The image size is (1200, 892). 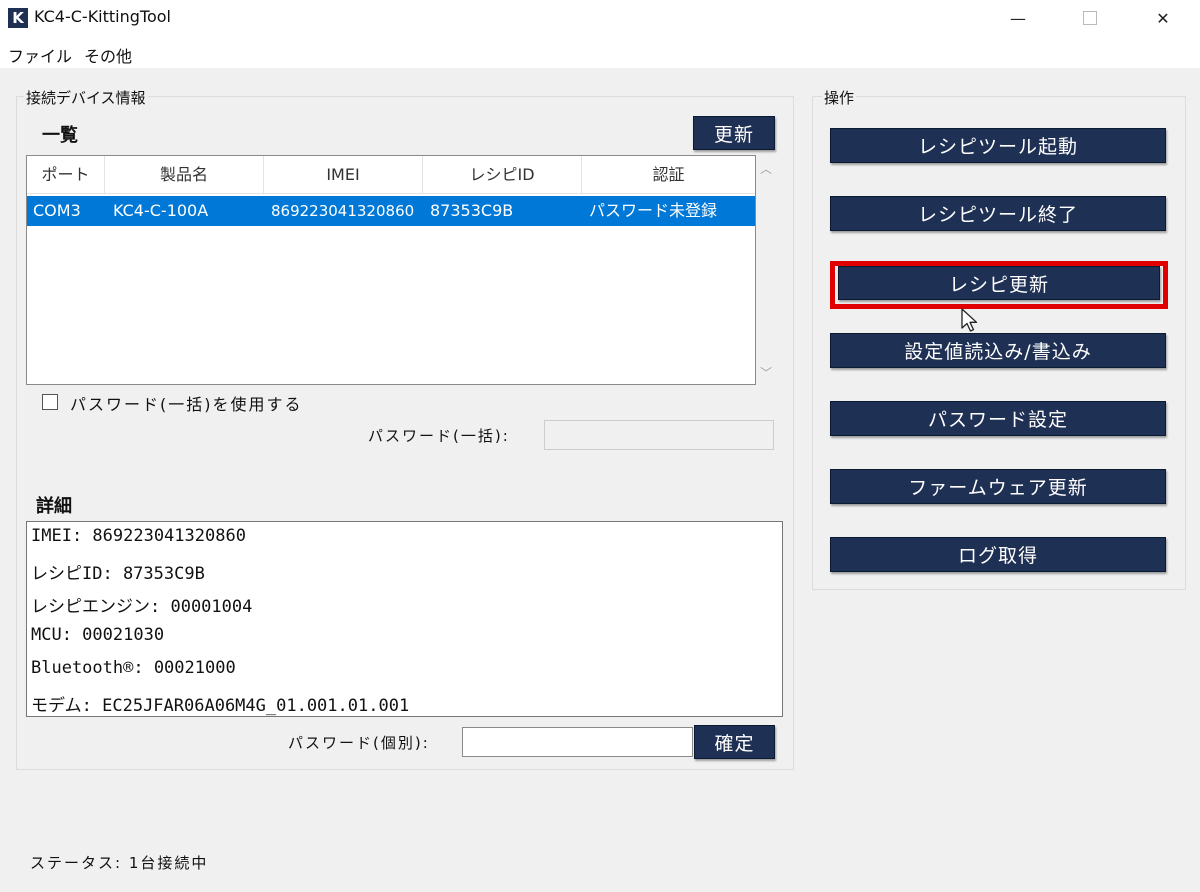 I want to click on device-info-group-label: 接続デバイス情報, so click(x=86, y=97).